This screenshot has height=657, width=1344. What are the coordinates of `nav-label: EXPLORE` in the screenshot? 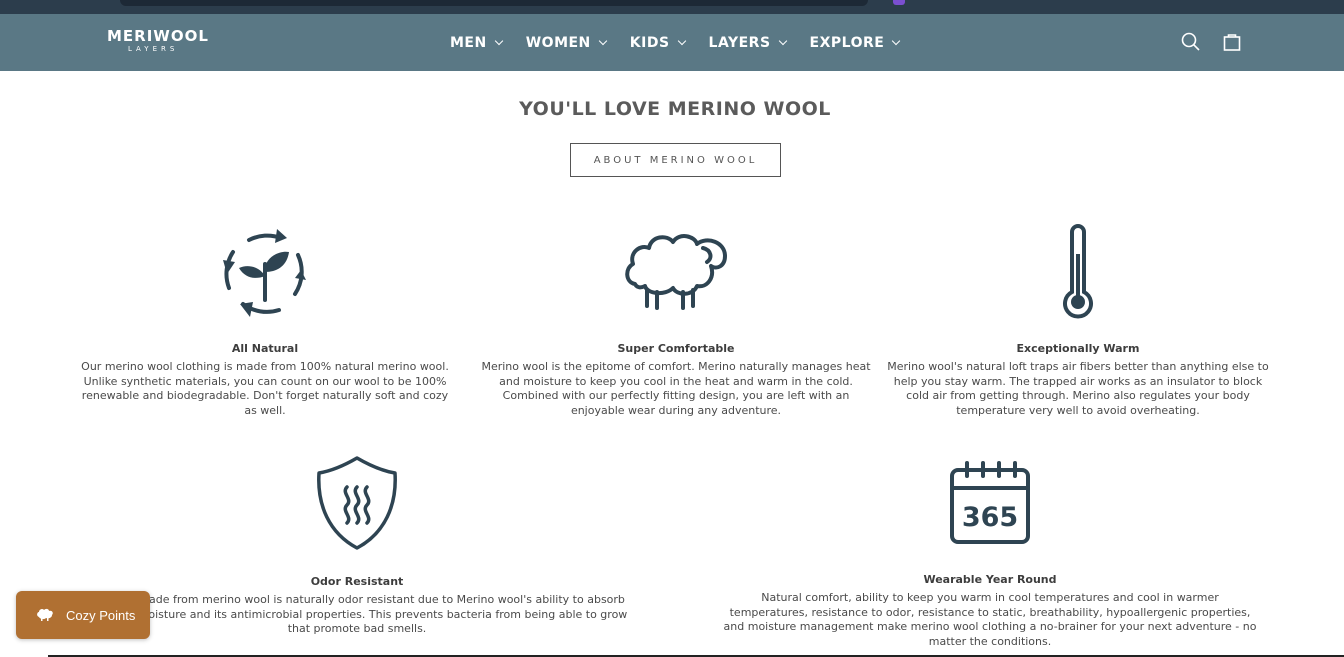 It's located at (847, 42).